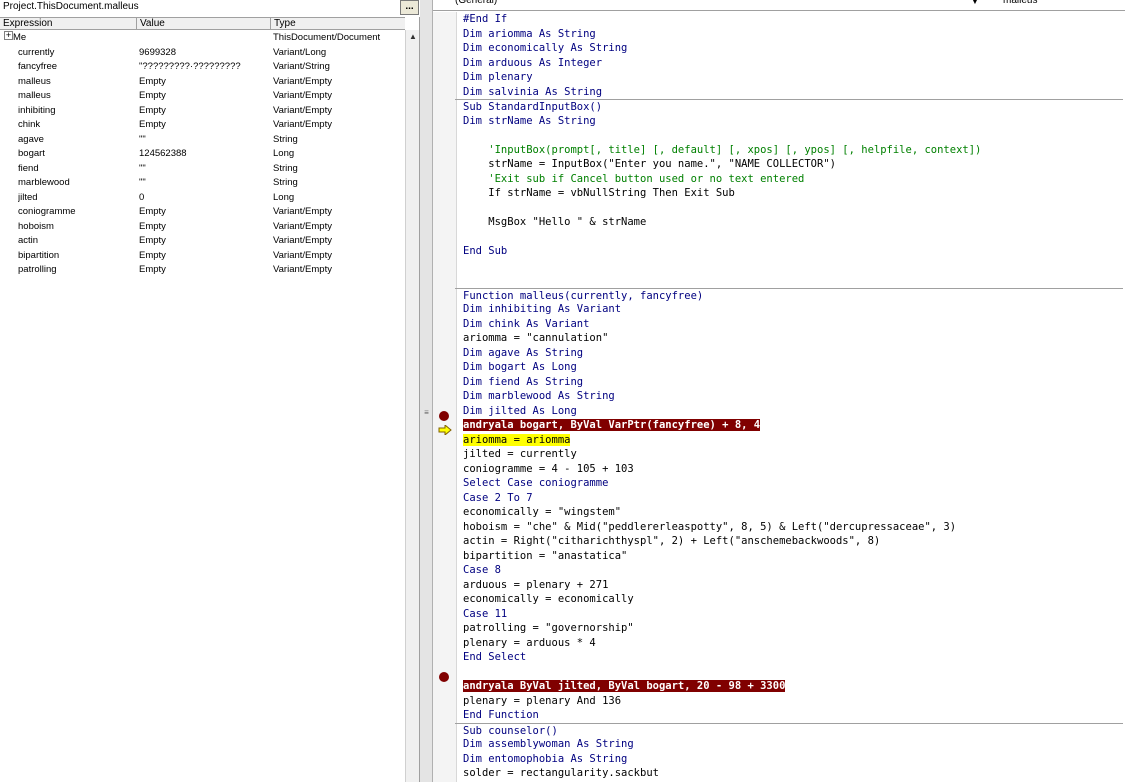  I want to click on locals-row: actin Empty Variant/Empty, so click(202, 241).